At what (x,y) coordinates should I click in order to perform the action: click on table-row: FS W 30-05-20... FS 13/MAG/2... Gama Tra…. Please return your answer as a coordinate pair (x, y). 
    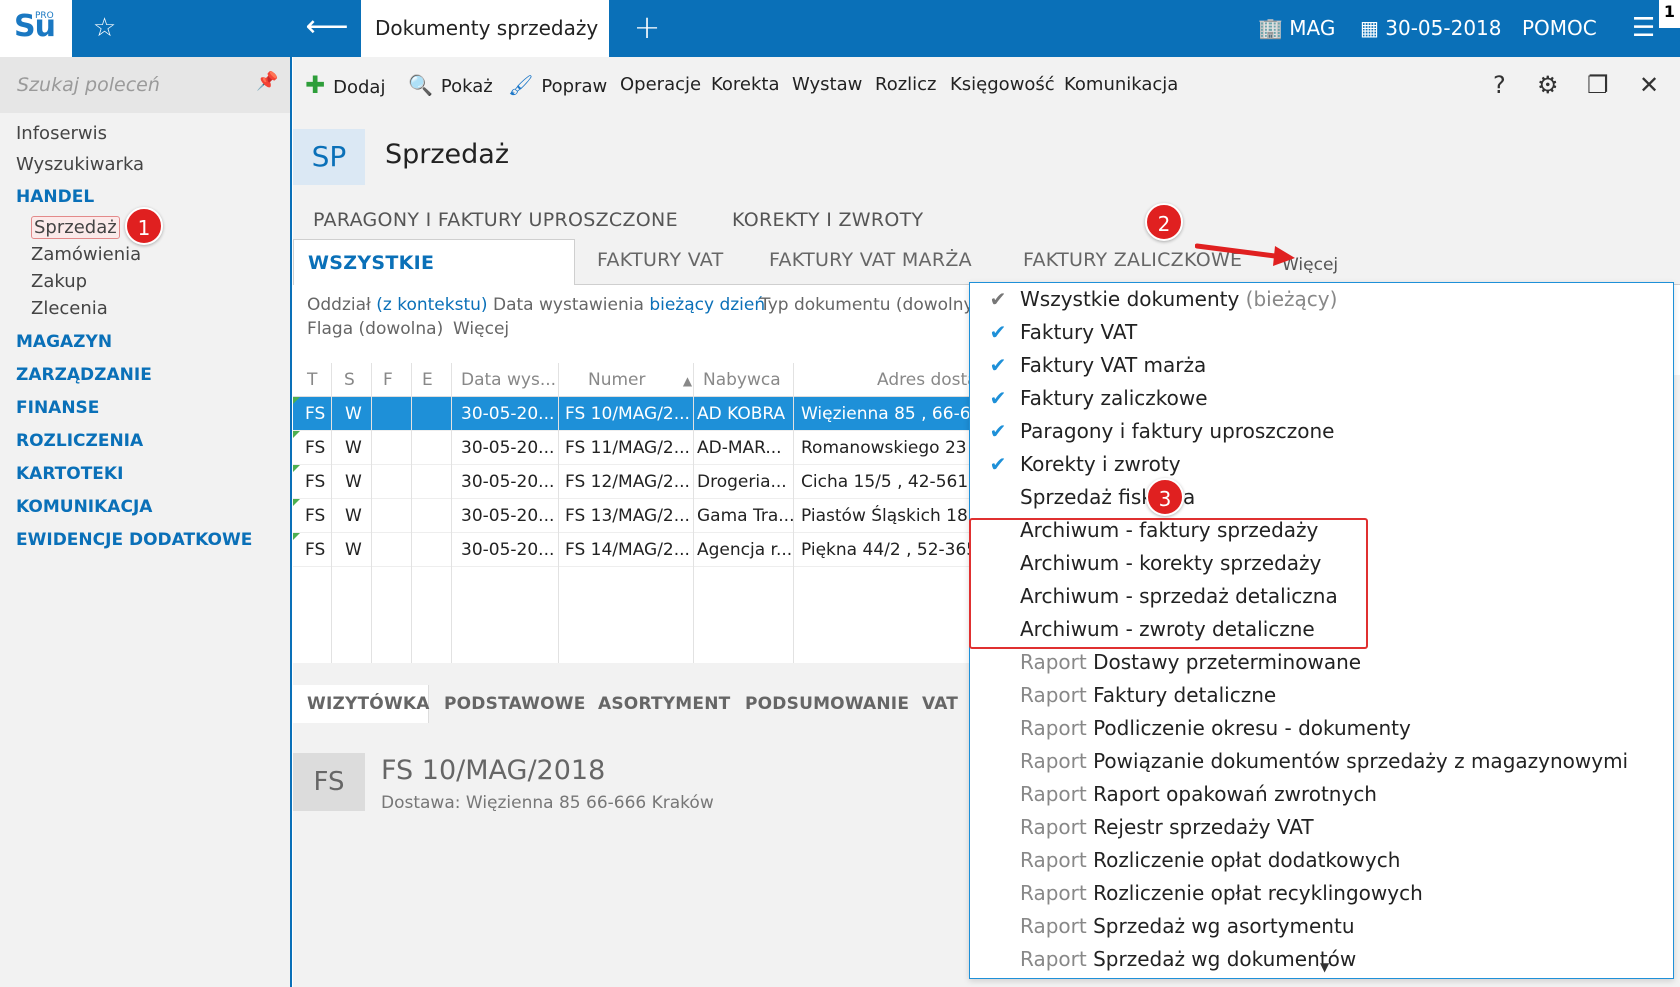
    Looking at the image, I should click on (643, 516).